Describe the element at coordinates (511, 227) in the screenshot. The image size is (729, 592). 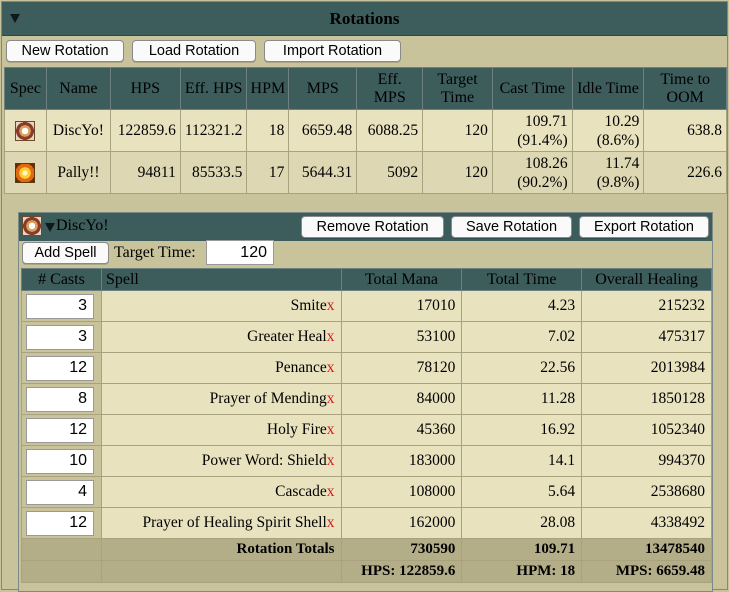
I see `save-rotation-button: Save Rotation` at that location.